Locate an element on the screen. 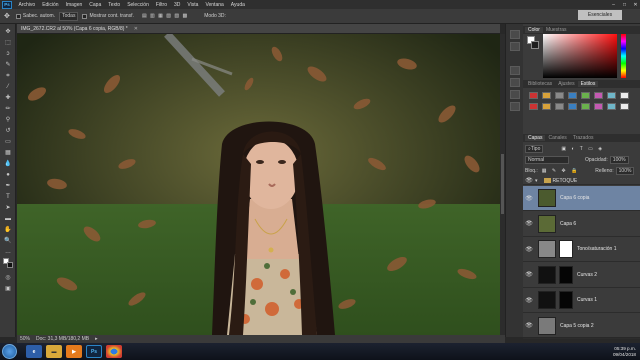 This screenshot has height=360, width=640. minimize-button: – is located at coordinates (613, 4).